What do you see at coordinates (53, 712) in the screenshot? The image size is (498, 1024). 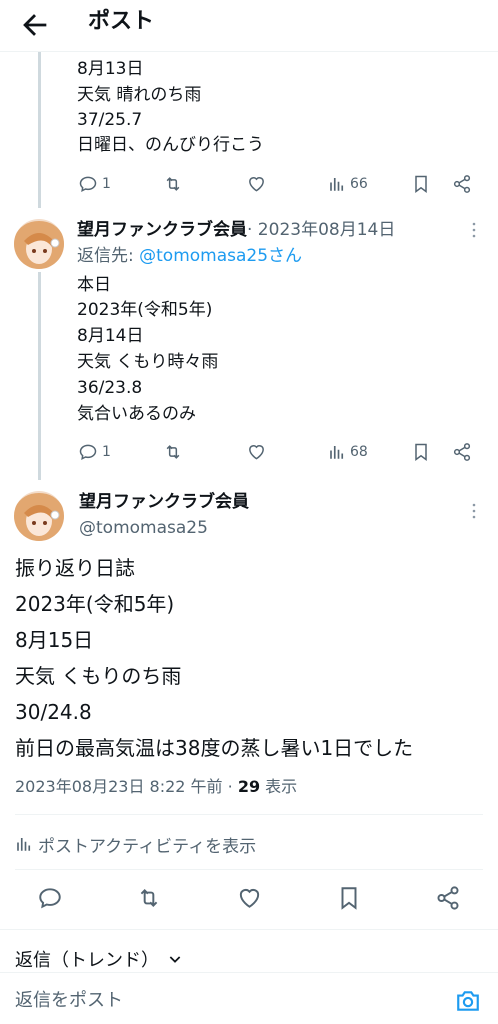 I see `tweet-text-line: 30/24.8` at bounding box center [53, 712].